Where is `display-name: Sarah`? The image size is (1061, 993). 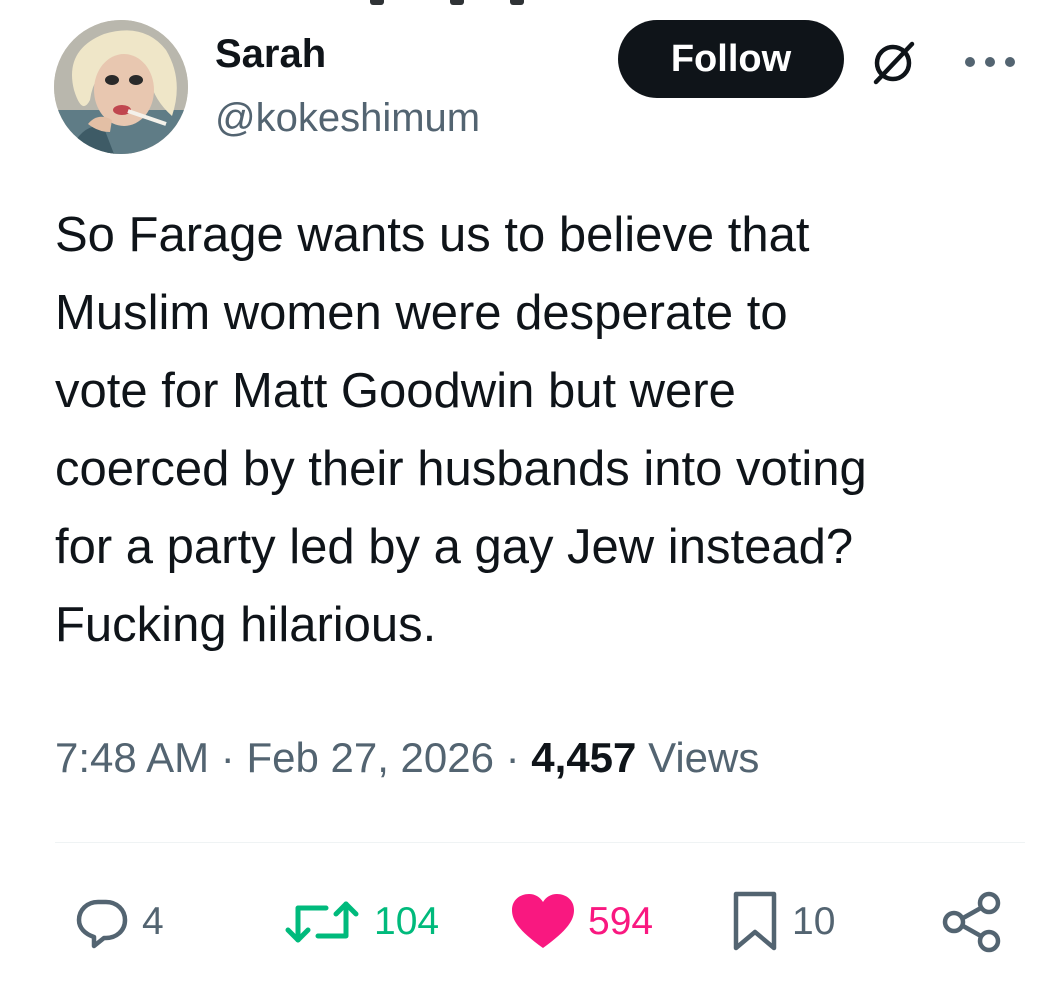
display-name: Sarah is located at coordinates (270, 54).